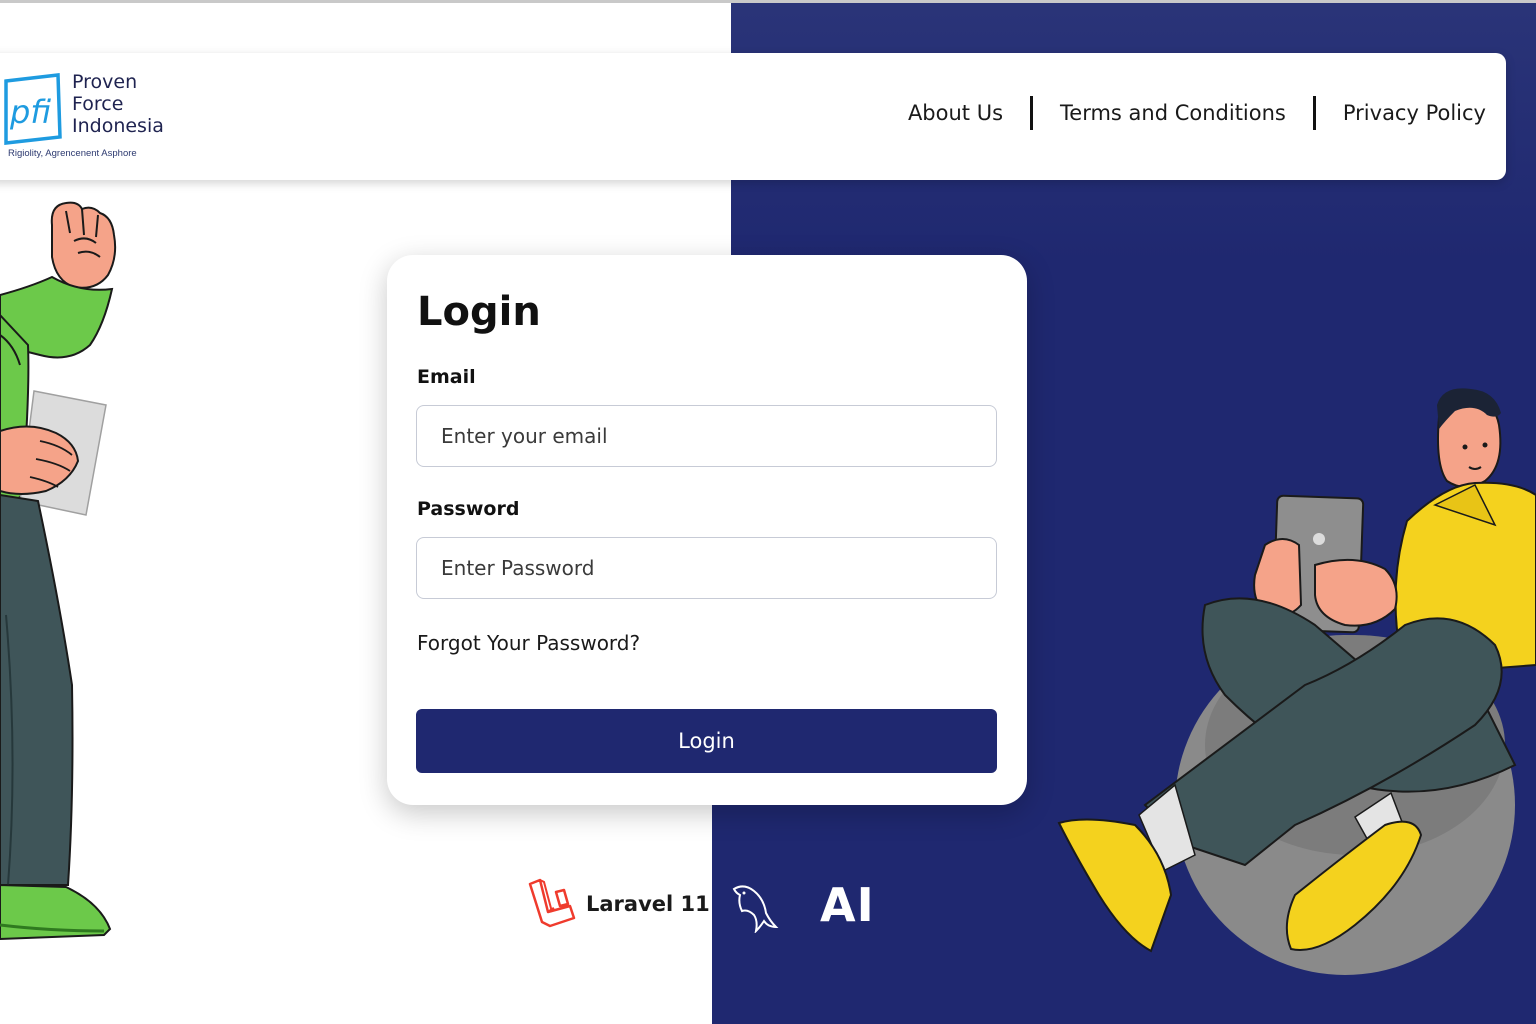  I want to click on laravel-icon, so click(552, 903).